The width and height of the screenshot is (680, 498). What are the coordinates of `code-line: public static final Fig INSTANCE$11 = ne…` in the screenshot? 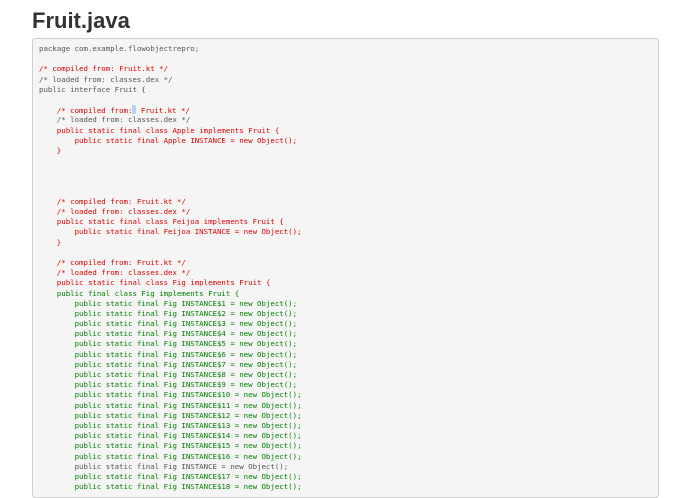 It's located at (170, 405).